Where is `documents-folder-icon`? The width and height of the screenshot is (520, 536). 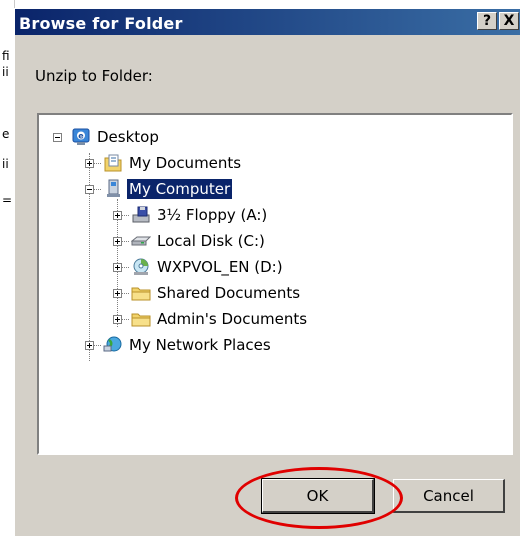 documents-folder-icon is located at coordinates (113, 163).